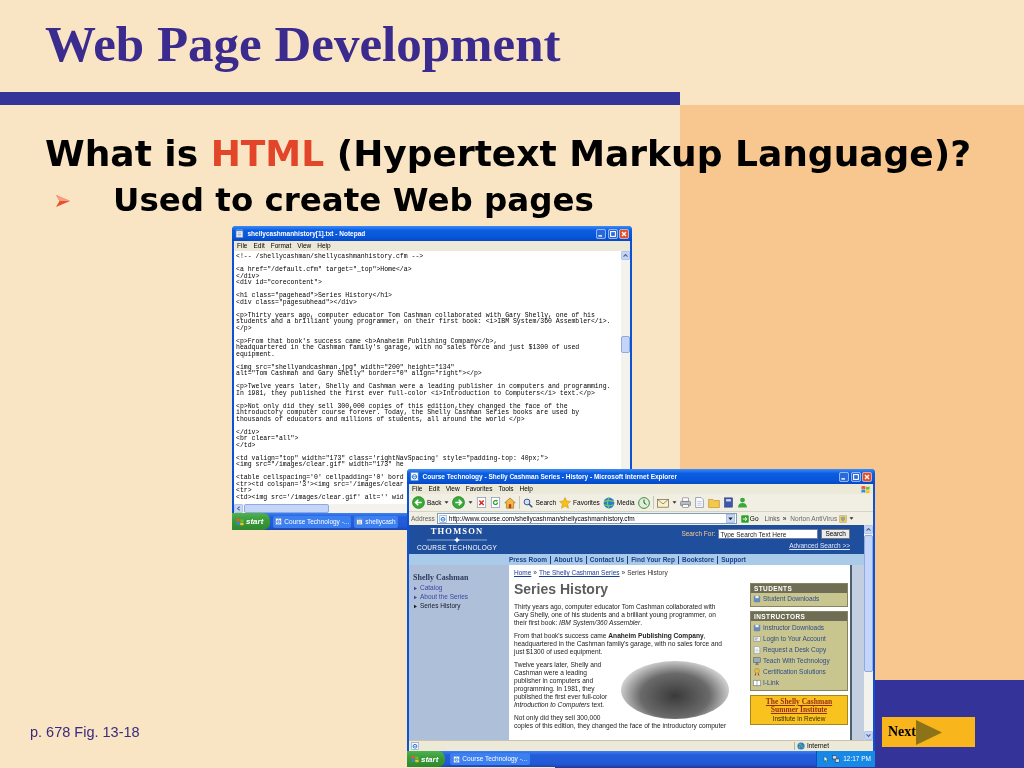  I want to click on bullet-text: Used to create Web pages, so click(353, 200).